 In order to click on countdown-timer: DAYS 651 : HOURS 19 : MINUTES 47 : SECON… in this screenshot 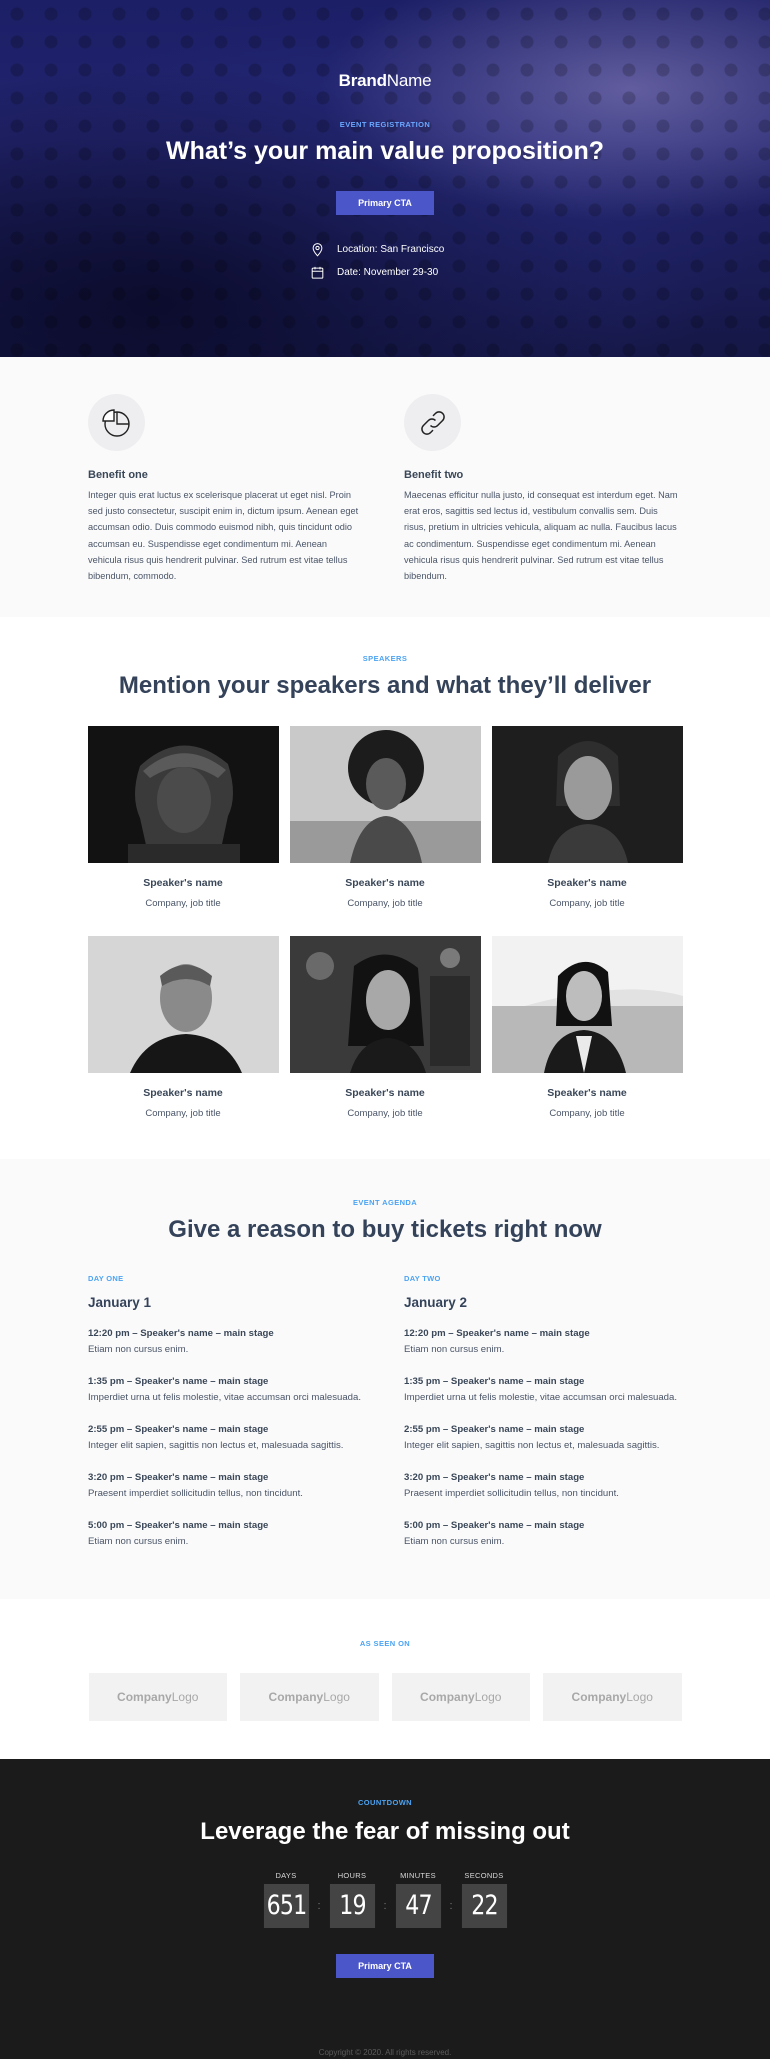, I will do `click(385, 1899)`.